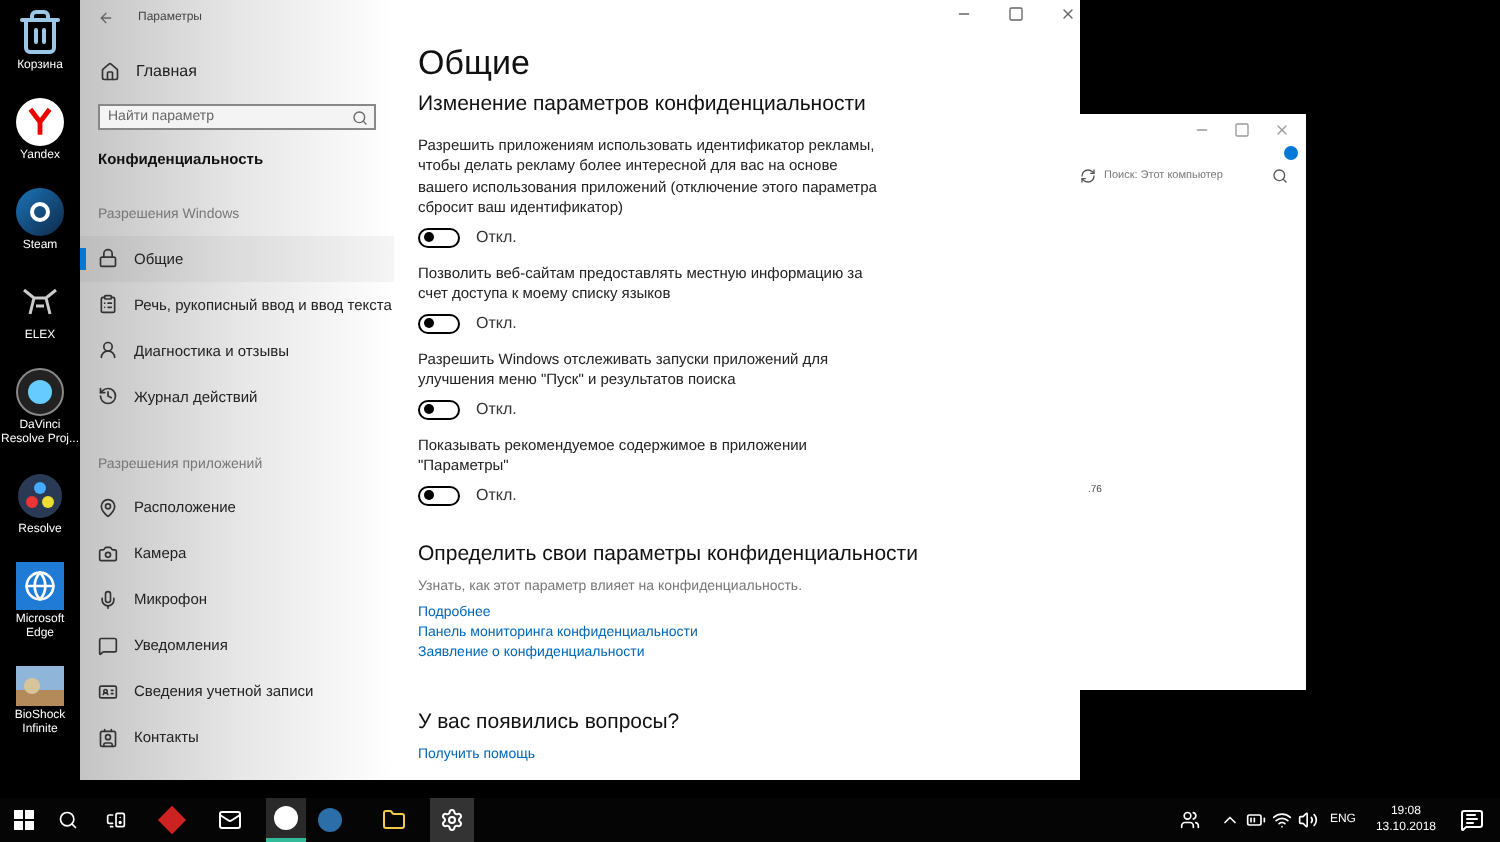  Describe the element at coordinates (40, 212) in the screenshot. I see `steam-icon` at that location.